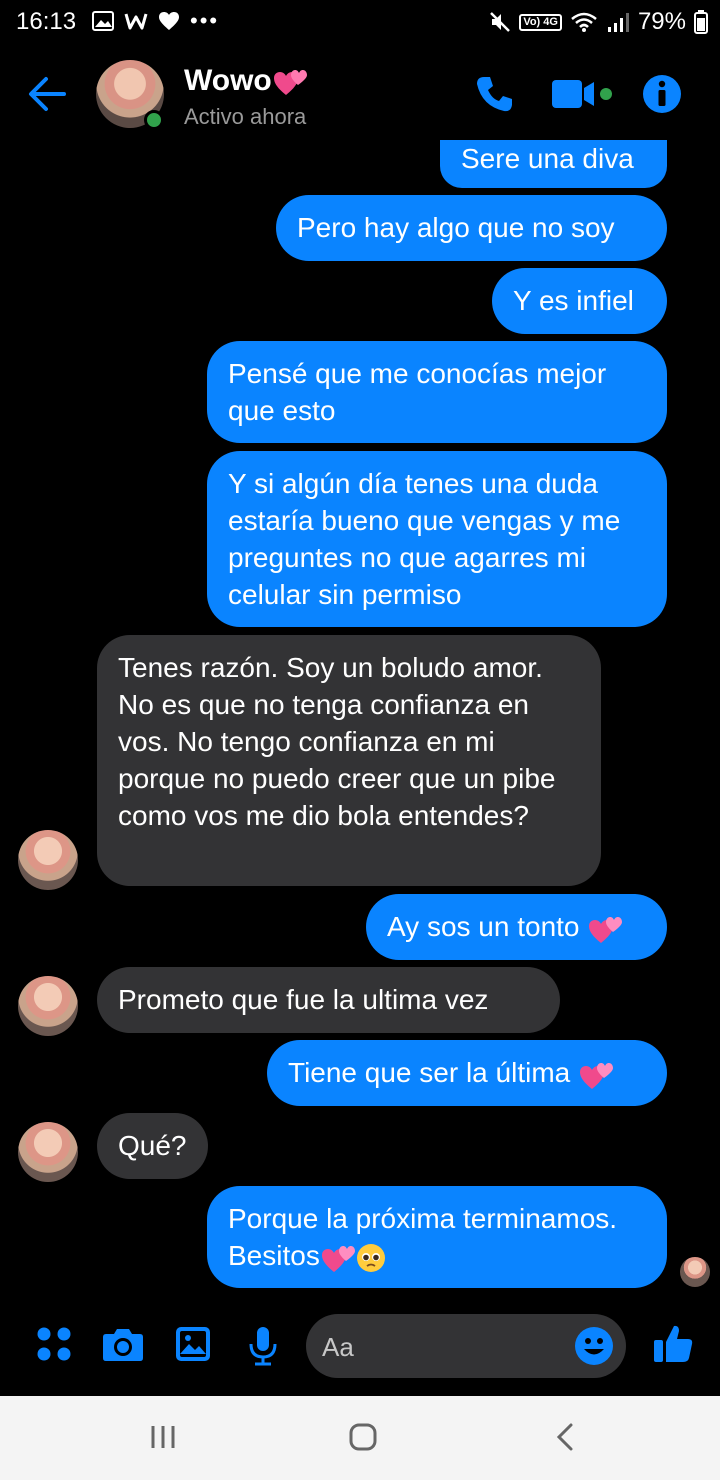  I want to click on message-outgoing: Porque la próxima terminamos. Besitos, so click(437, 1237).